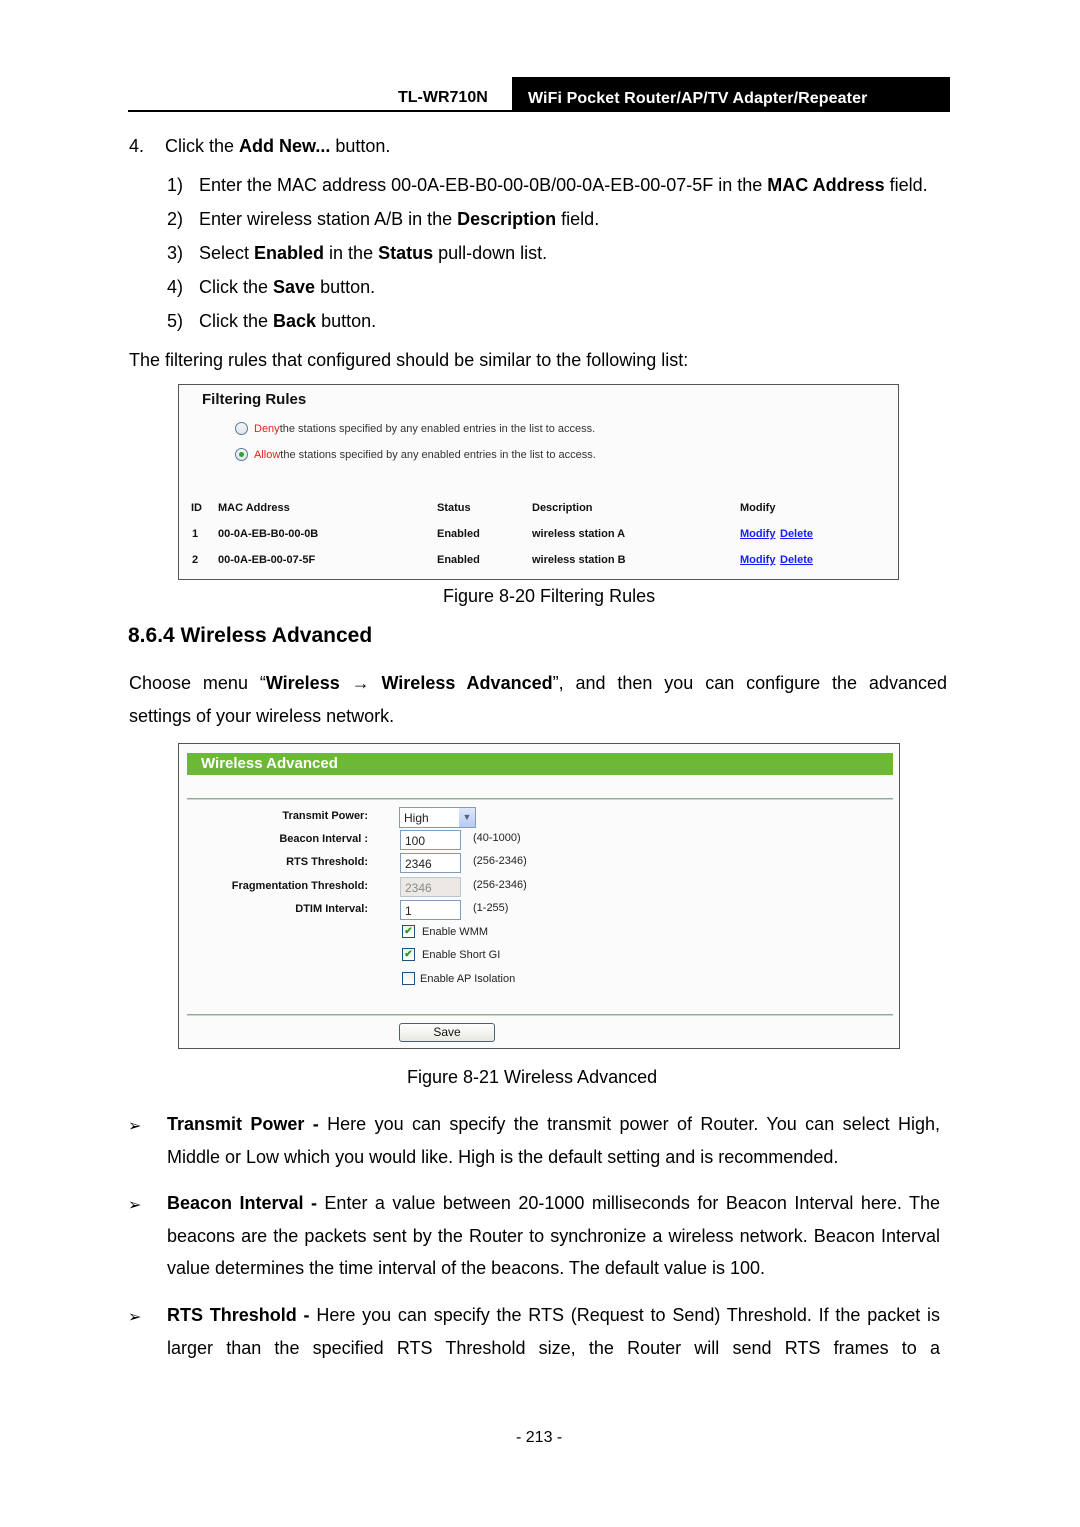 This screenshot has width=1080, height=1527. Describe the element at coordinates (579, 534) in the screenshot. I see `cell-description: wireless station A` at that location.